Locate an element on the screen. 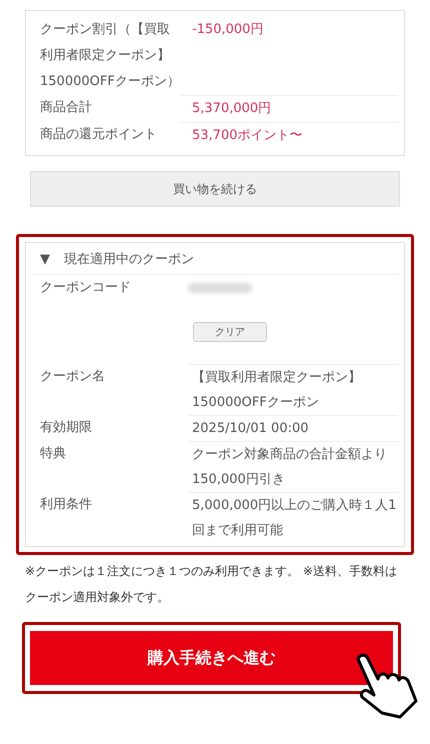 The image size is (430, 744). summary-value: -150,000円 is located at coordinates (227, 30).